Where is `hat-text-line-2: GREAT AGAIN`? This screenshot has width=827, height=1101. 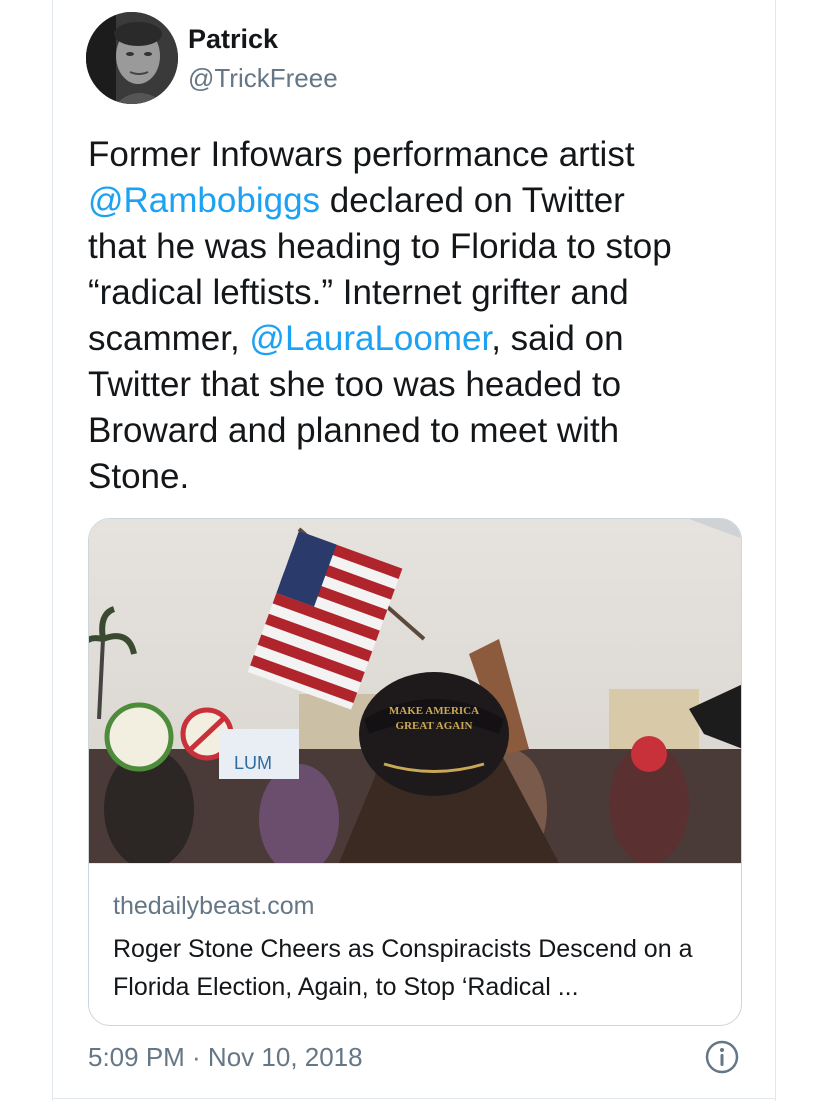 hat-text-line-2: GREAT AGAIN is located at coordinates (434, 726).